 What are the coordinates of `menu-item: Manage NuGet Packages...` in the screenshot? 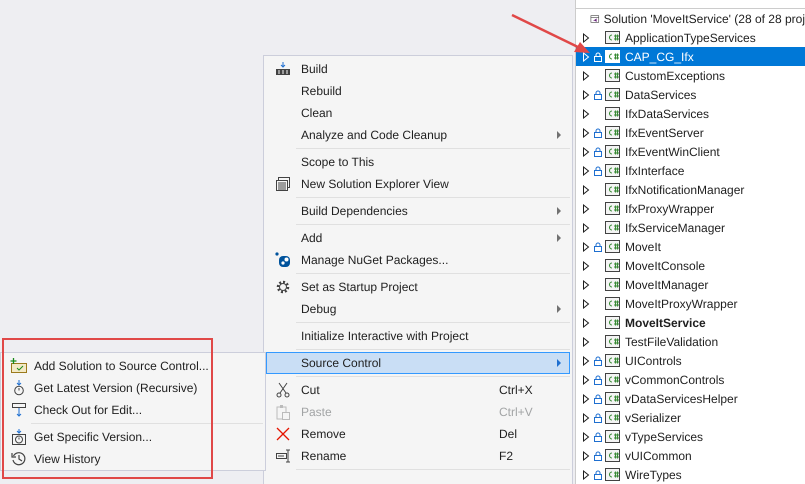 It's located at (418, 260).